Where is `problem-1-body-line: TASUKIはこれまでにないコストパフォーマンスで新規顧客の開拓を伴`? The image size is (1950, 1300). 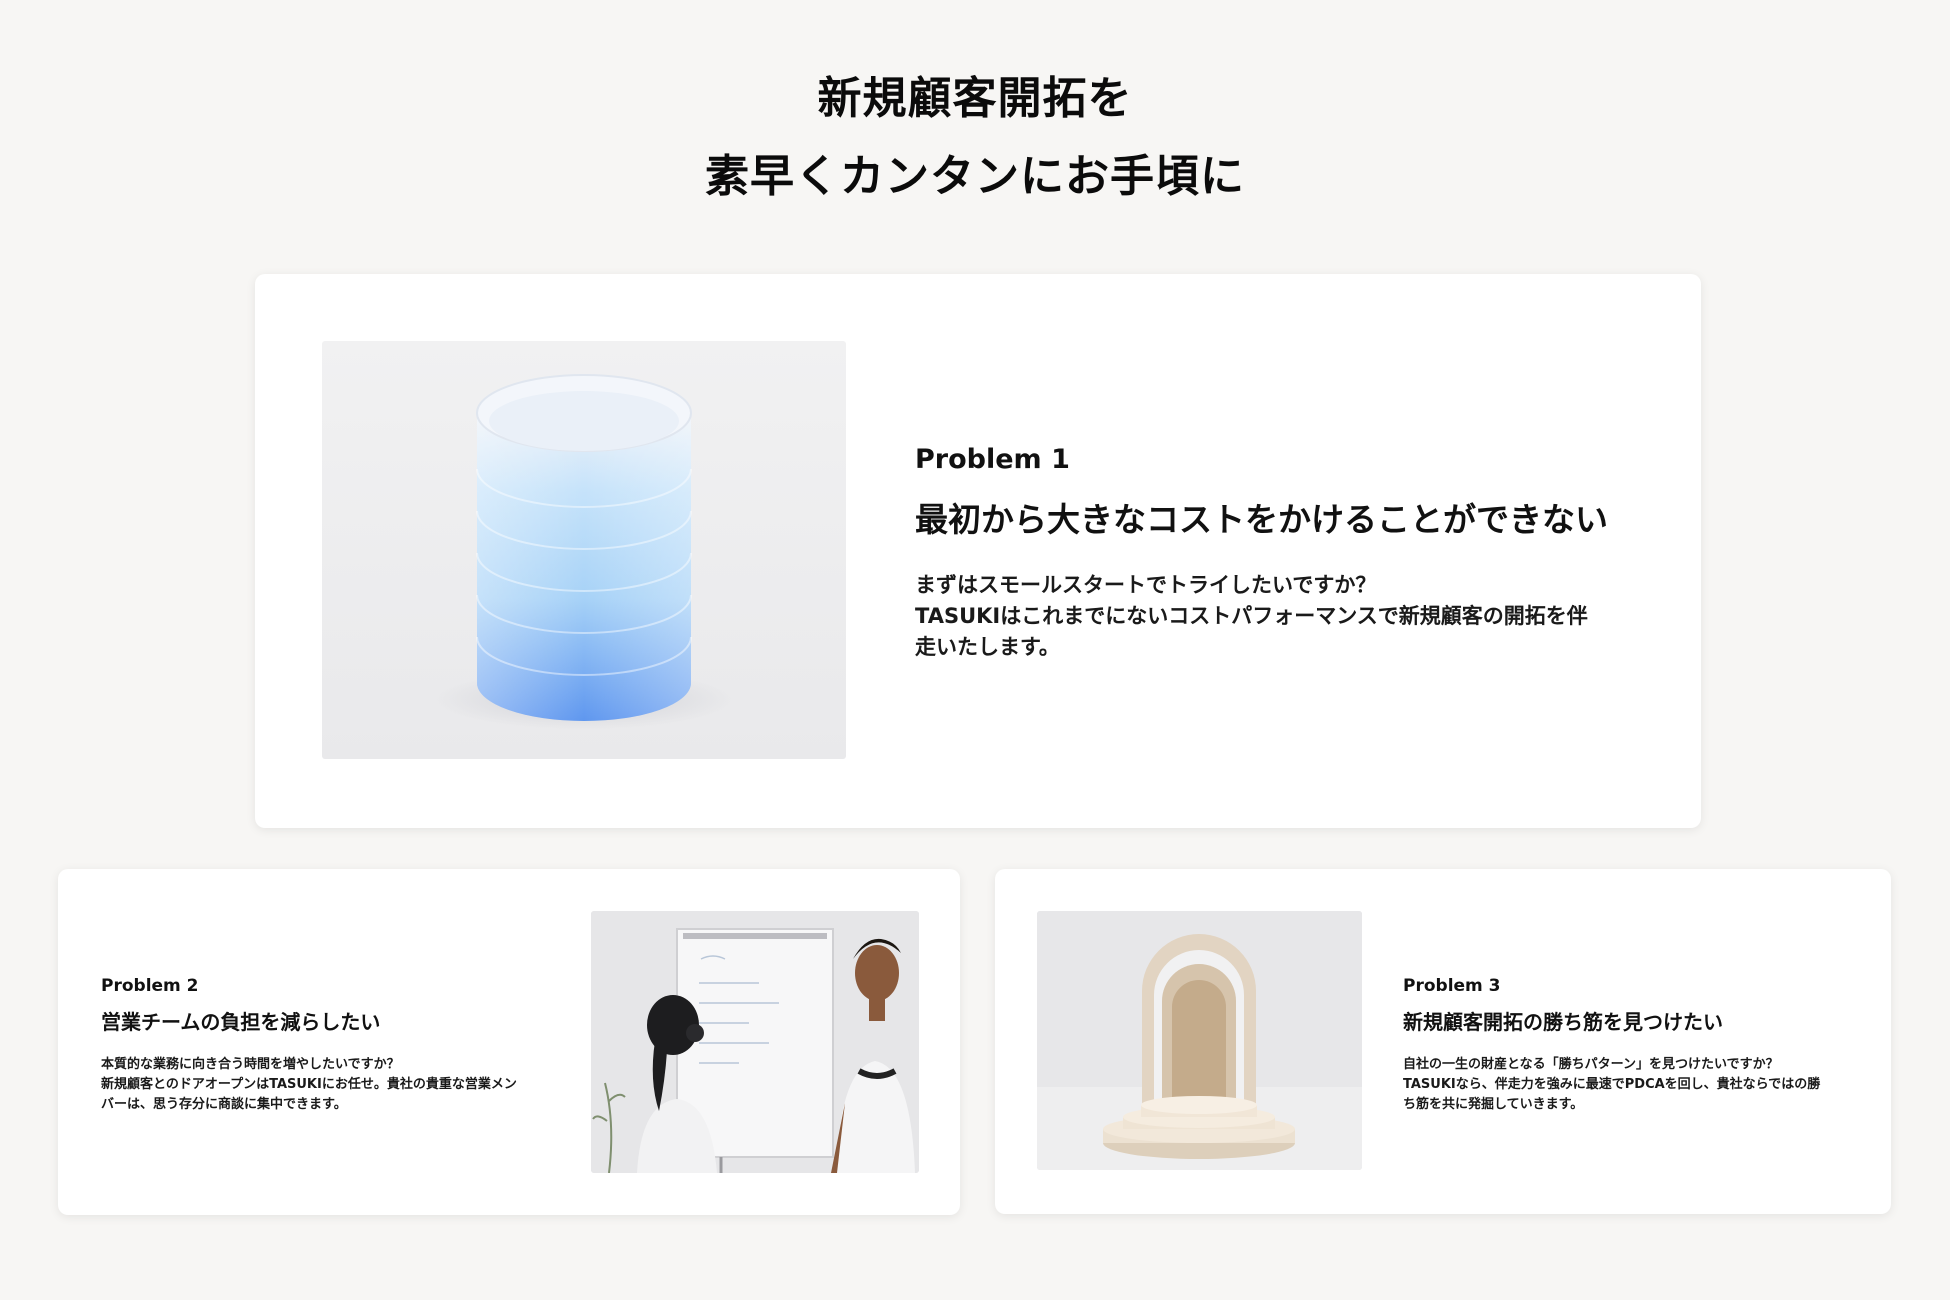 problem-1-body-line: TASUKIはこれまでにないコストパフォーマンスで新規顧客の開拓を伴 is located at coordinates (1251, 616).